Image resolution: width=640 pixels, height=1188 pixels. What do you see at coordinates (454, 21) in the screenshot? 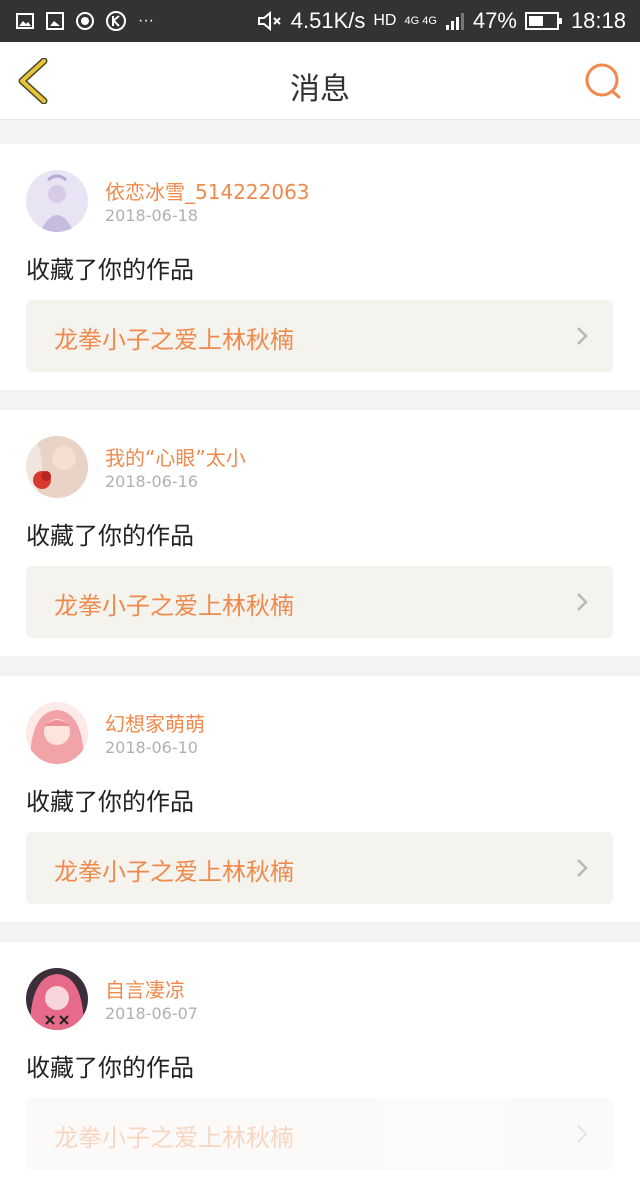
I see `signal-icon` at bounding box center [454, 21].